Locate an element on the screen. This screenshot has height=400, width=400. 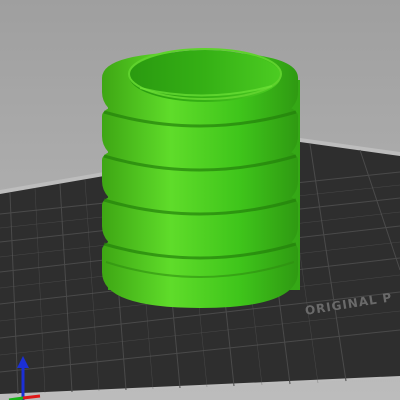
x-axis-arrow is located at coordinates (31, 397).